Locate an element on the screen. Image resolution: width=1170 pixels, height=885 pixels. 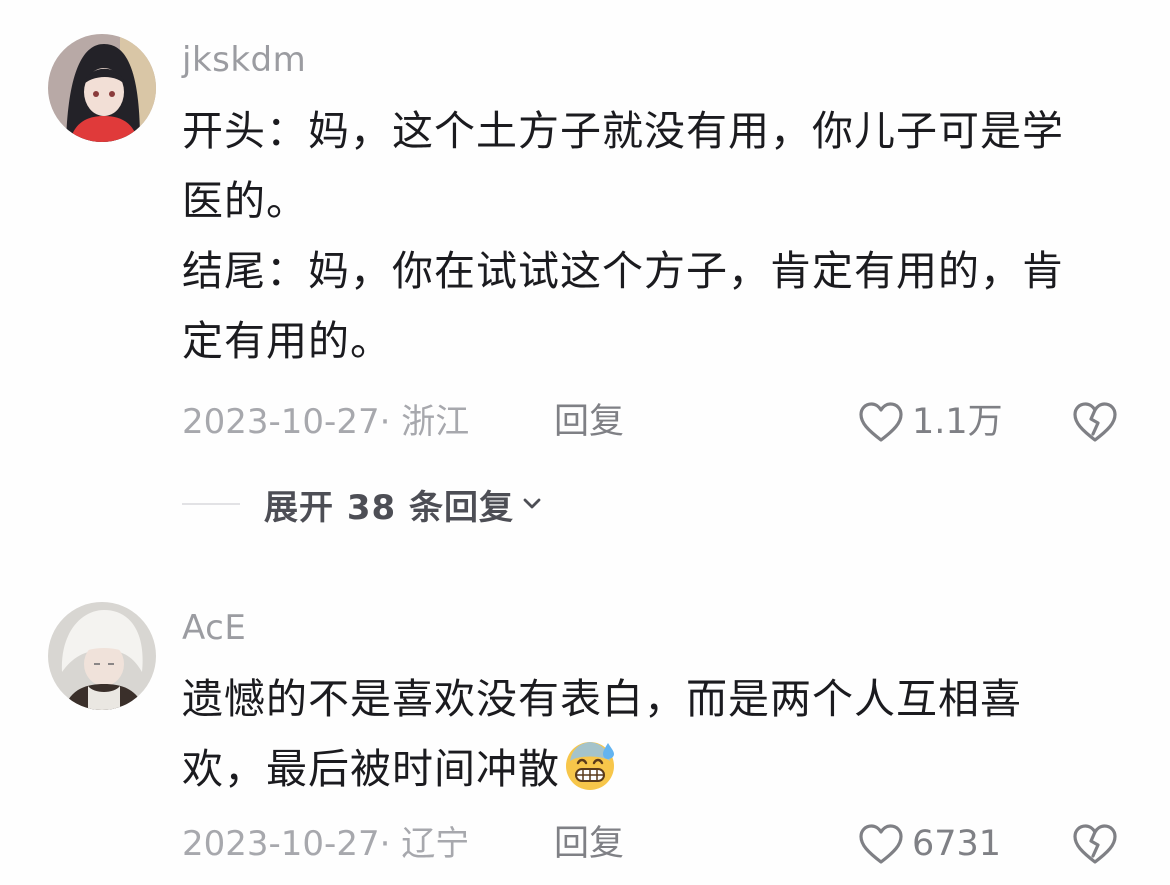
comment-text: 遗憾的不是喜欢没有表白，而是两个人互相喜 欢，最后被时间冲散 is located at coordinates (652, 734).